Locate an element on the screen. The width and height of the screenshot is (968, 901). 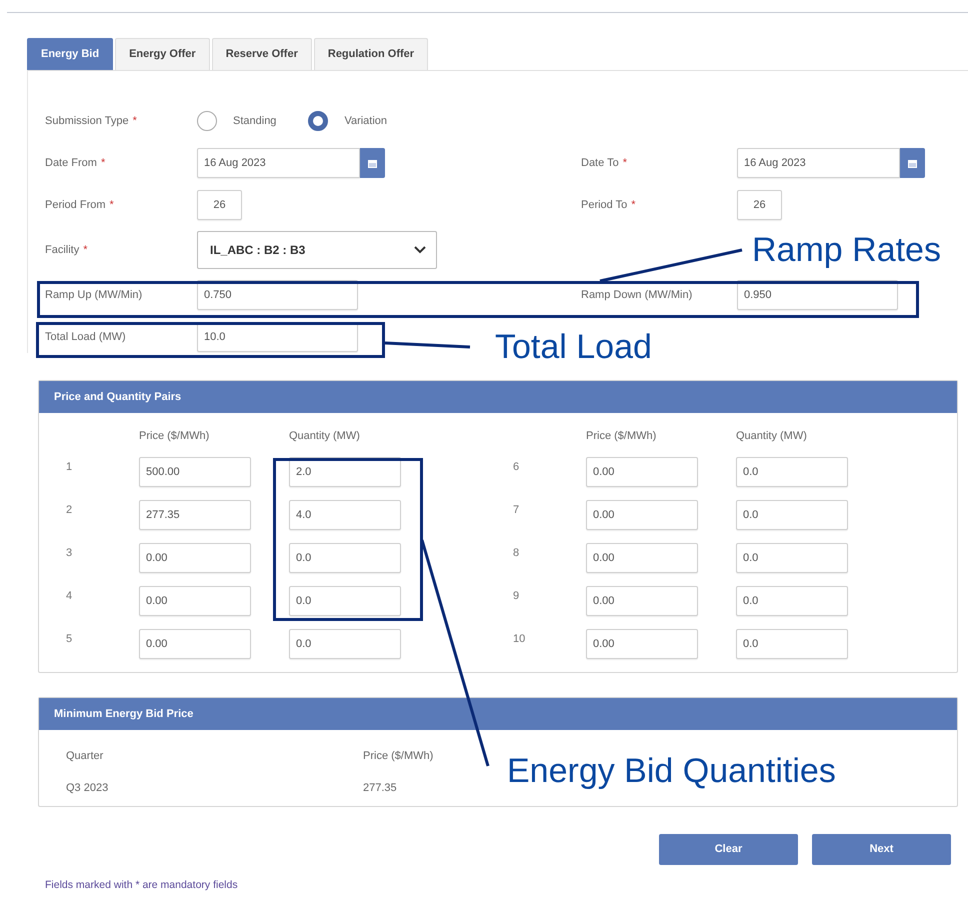
field-label: Ramp Up (MW/Min) is located at coordinates (93, 295).